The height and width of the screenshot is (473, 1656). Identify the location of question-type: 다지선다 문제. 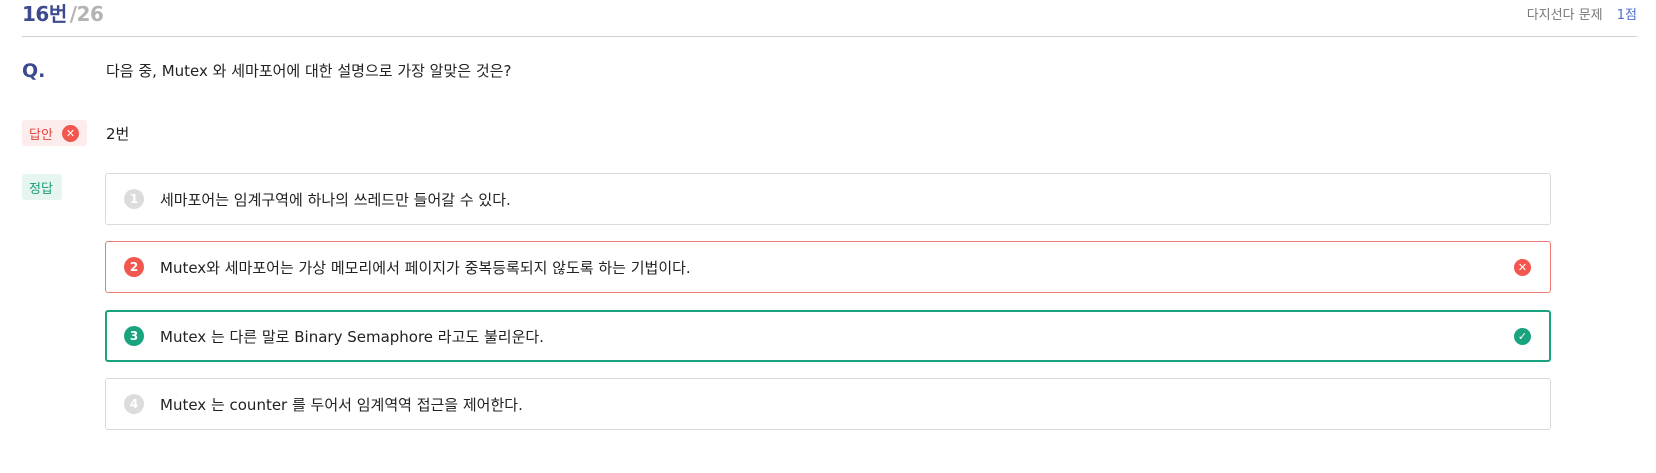
(1564, 15).